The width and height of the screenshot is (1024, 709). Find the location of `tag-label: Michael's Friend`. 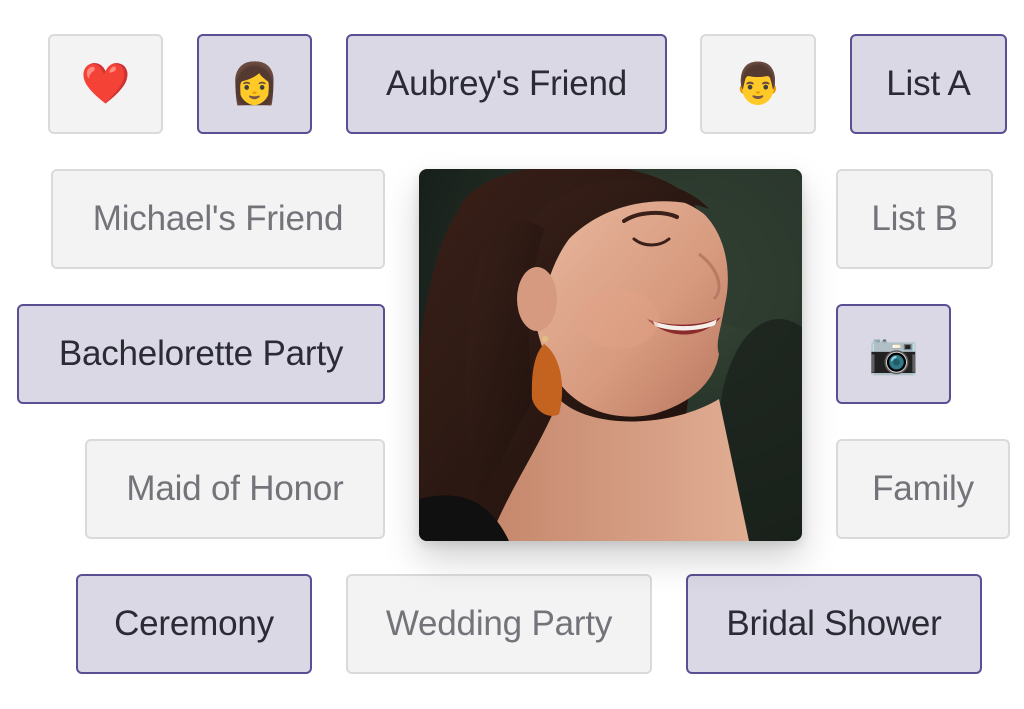

tag-label: Michael's Friend is located at coordinates (218, 218).